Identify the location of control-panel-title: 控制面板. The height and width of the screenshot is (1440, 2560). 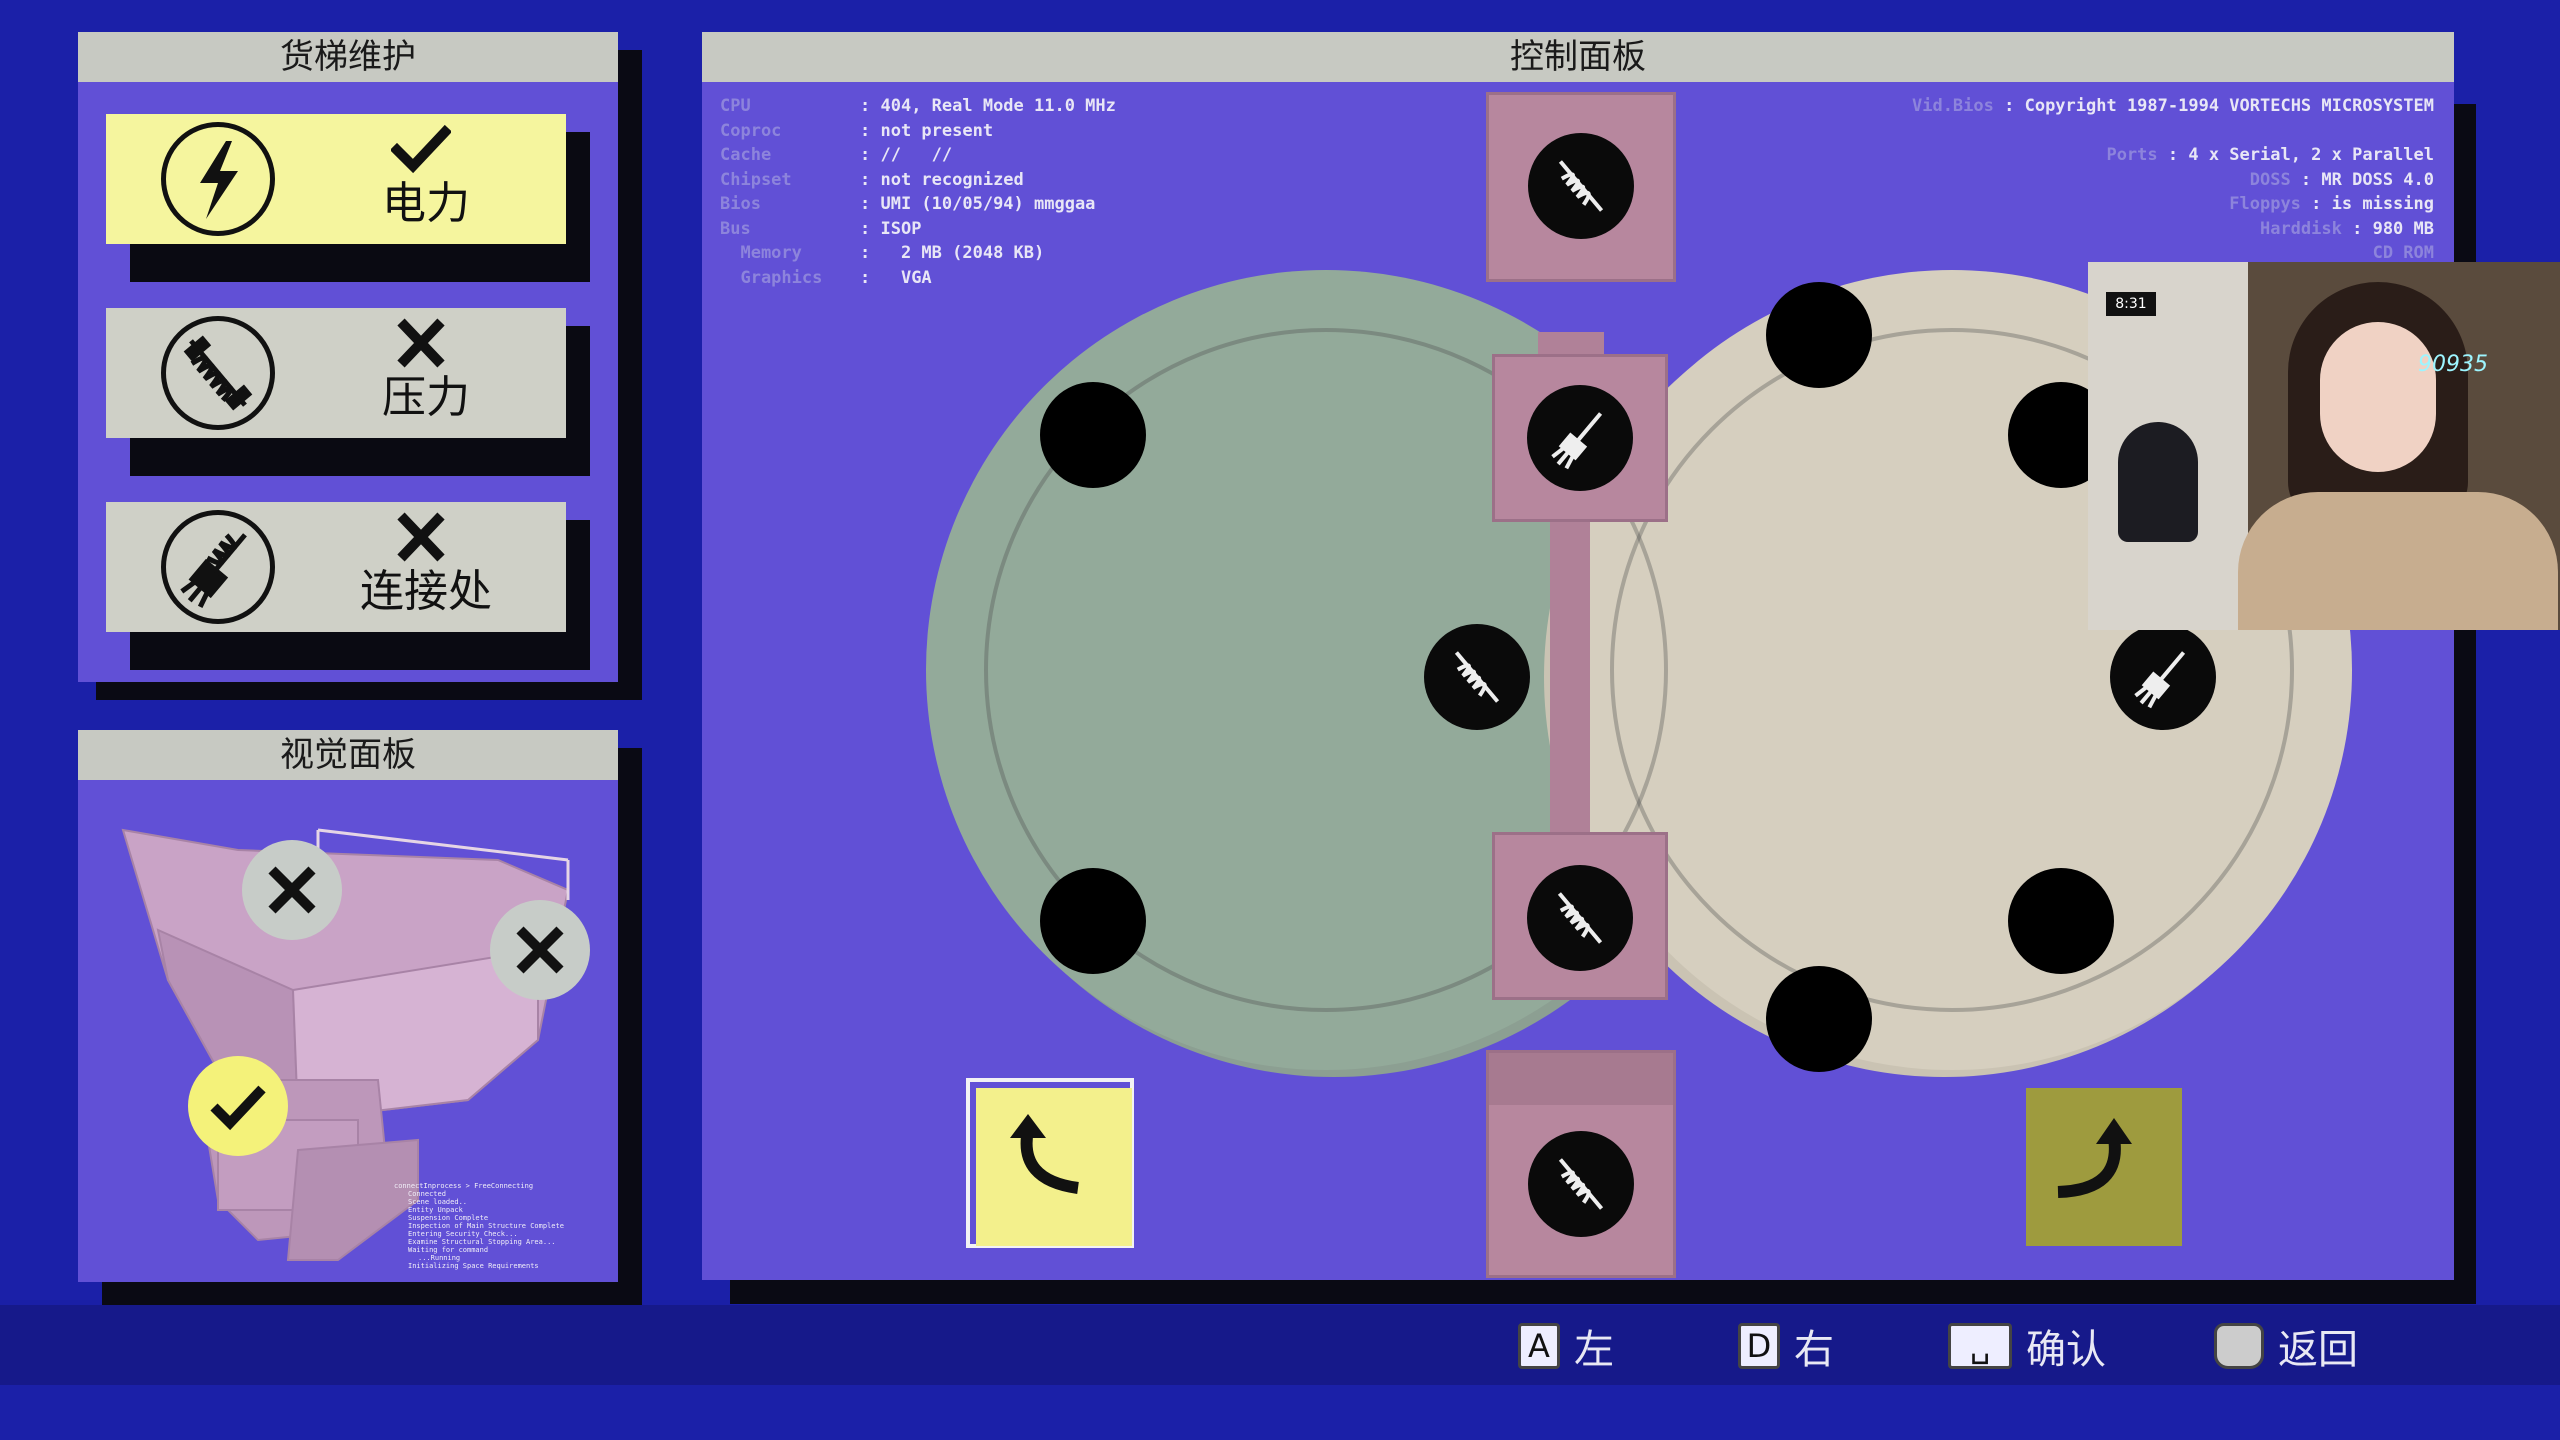
(1578, 57).